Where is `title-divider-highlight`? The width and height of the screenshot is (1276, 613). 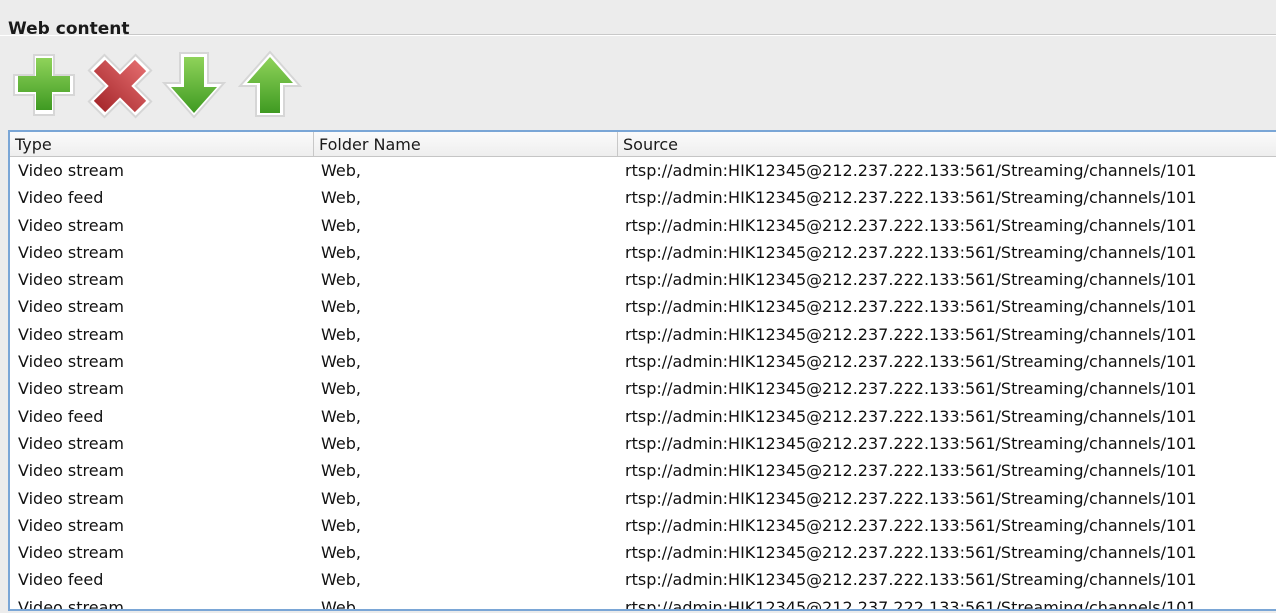 title-divider-highlight is located at coordinates (638, 35).